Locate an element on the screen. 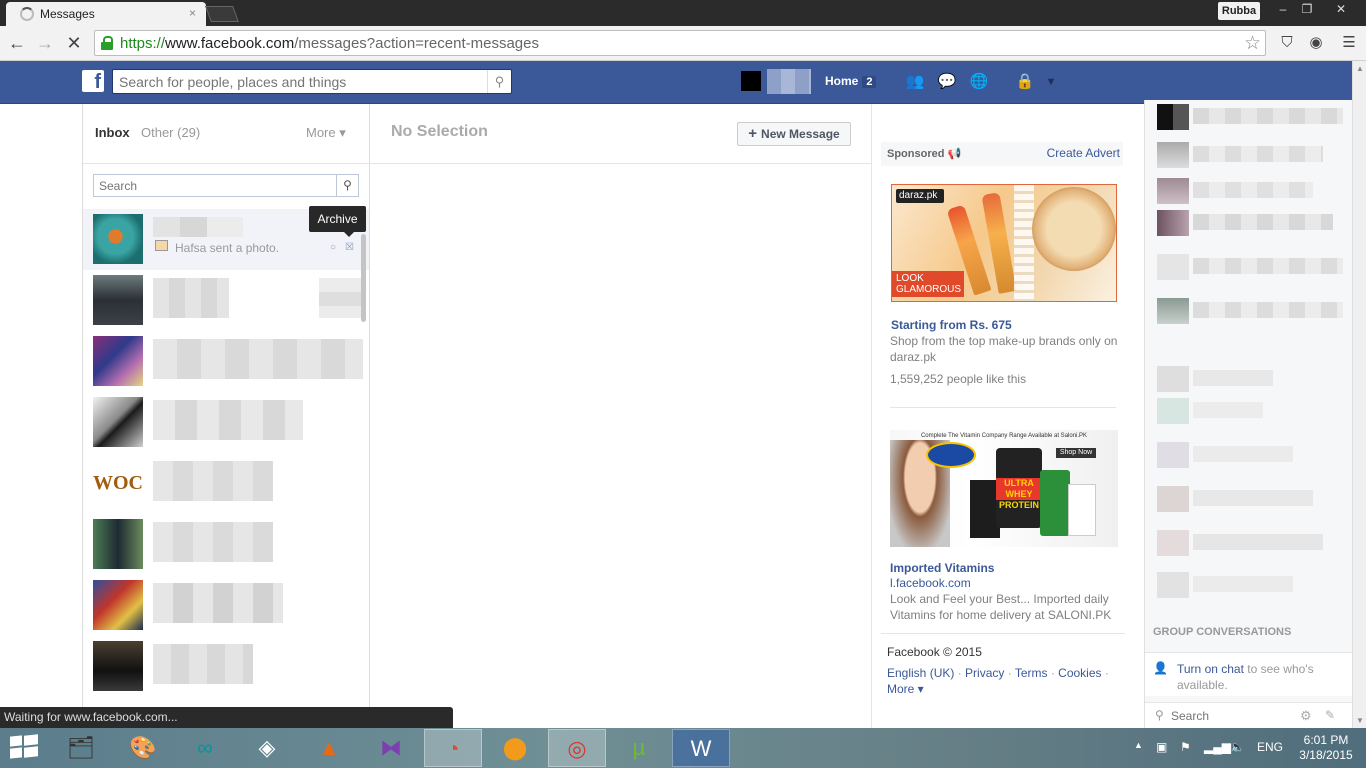  mark-read-icon: ○ is located at coordinates (333, 247).